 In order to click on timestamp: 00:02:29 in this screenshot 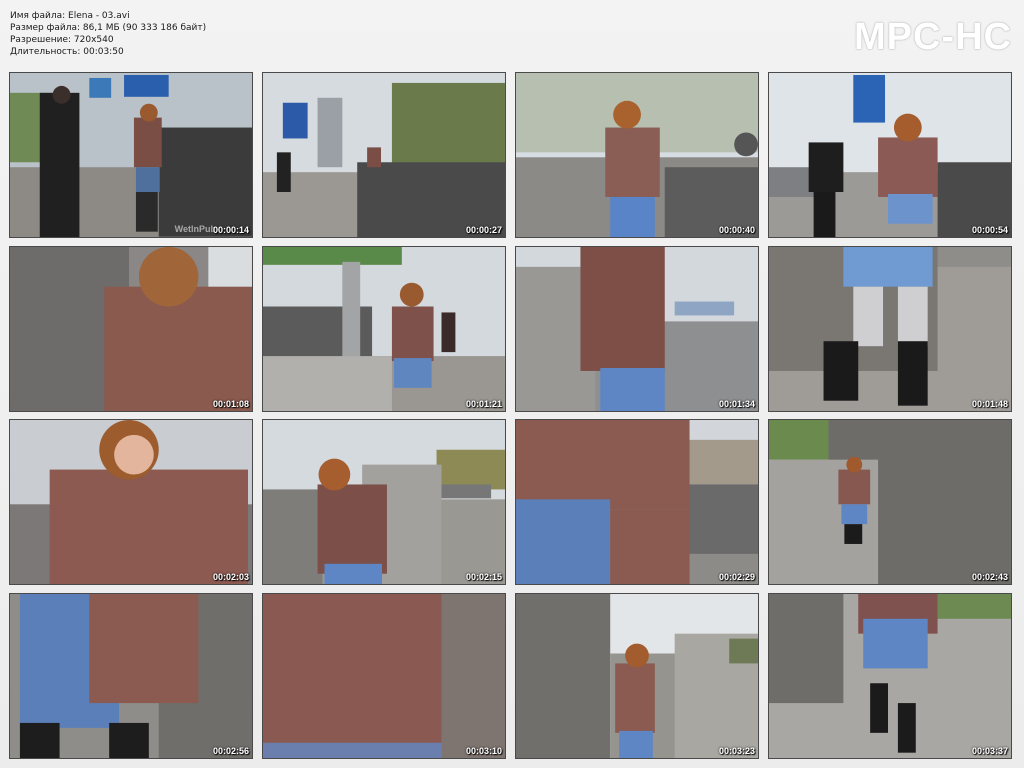, I will do `click(736, 577)`.